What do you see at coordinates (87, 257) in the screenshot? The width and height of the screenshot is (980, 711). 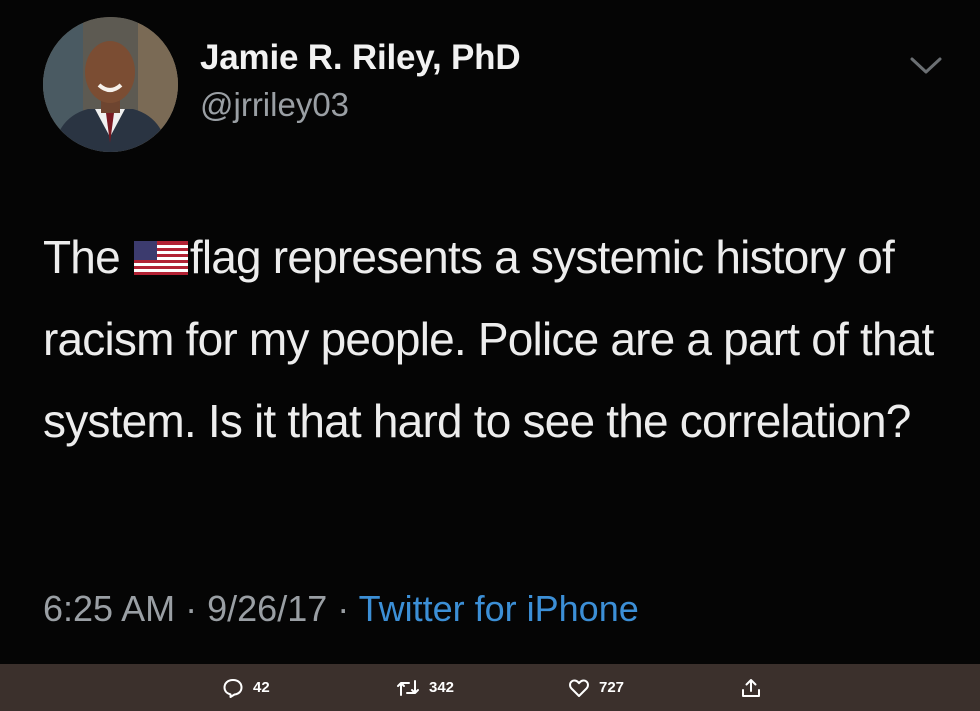 I see `tweet-text-part1: The` at bounding box center [87, 257].